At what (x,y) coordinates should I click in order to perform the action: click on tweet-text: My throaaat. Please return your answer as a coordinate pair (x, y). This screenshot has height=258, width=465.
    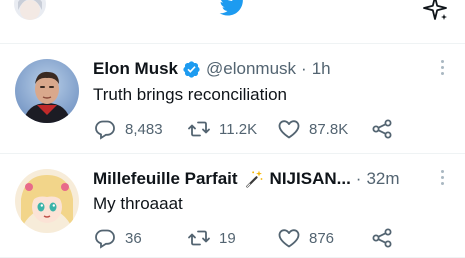
    Looking at the image, I should click on (138, 203).